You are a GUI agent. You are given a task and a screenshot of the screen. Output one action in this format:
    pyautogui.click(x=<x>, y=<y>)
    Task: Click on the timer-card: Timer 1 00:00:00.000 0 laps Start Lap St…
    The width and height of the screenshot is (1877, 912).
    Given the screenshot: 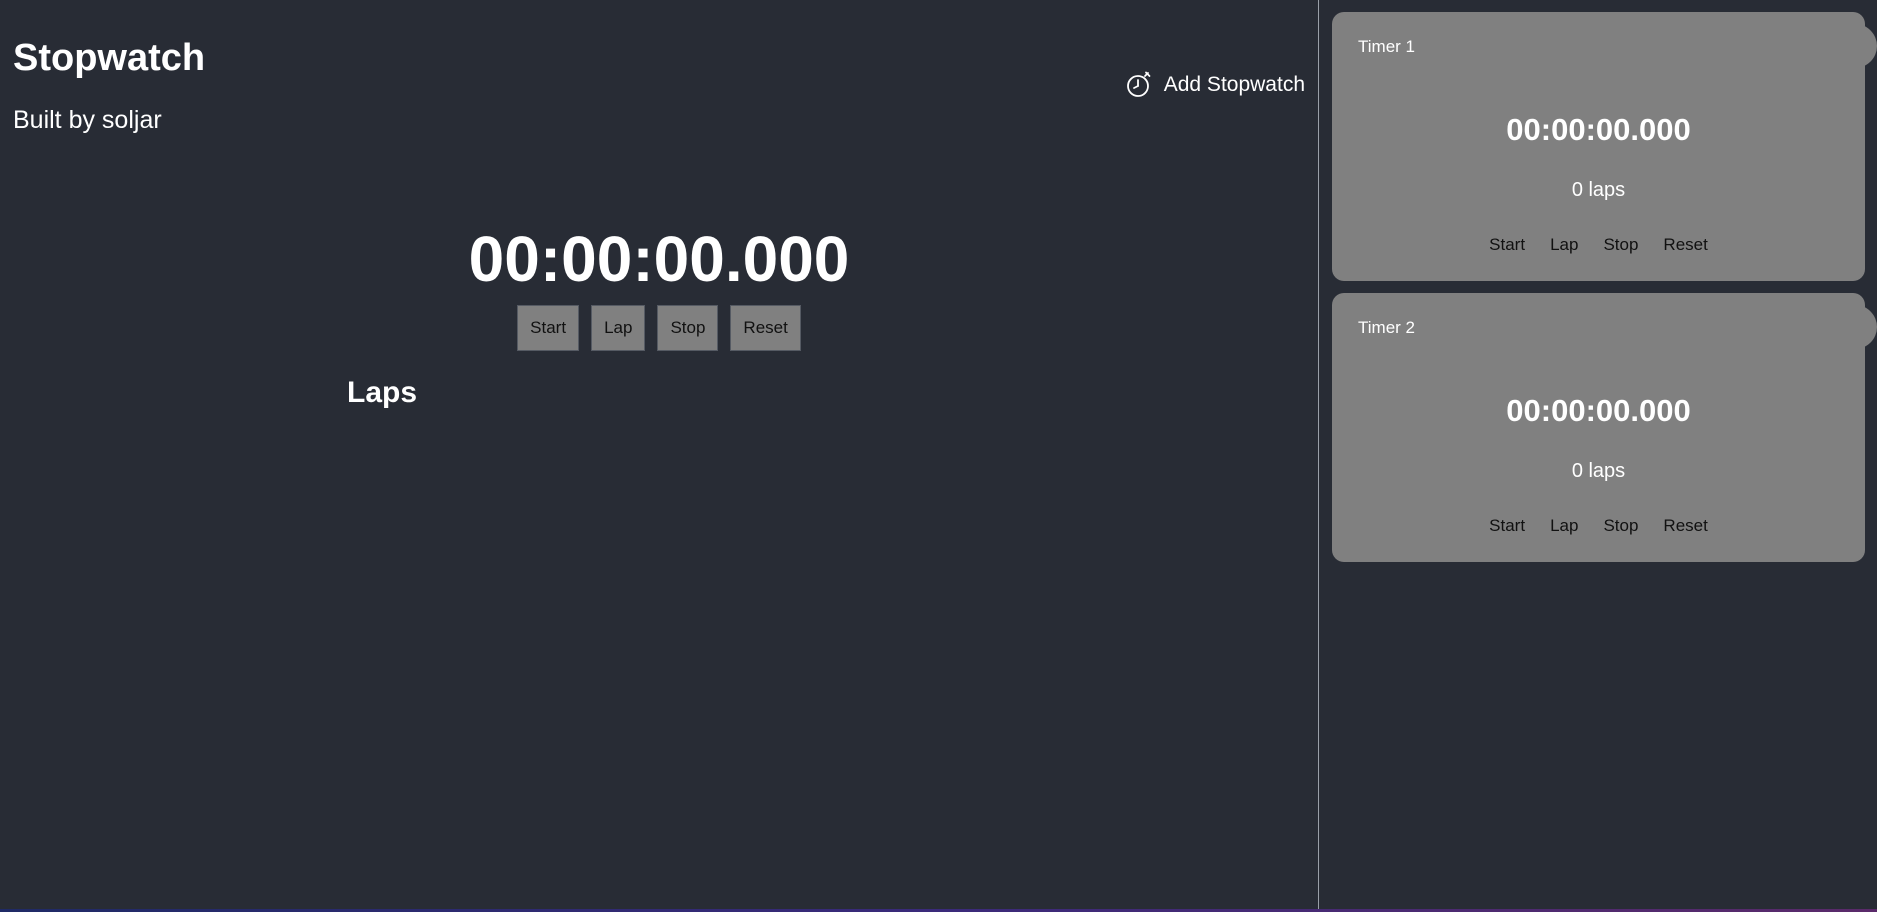 What is the action you would take?
    pyautogui.click(x=1604, y=146)
    